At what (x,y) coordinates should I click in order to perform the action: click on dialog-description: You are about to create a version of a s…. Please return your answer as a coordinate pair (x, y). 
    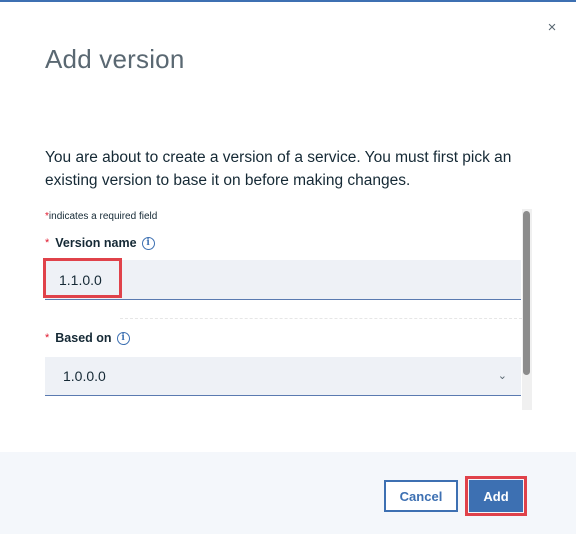
    Looking at the image, I should click on (278, 169).